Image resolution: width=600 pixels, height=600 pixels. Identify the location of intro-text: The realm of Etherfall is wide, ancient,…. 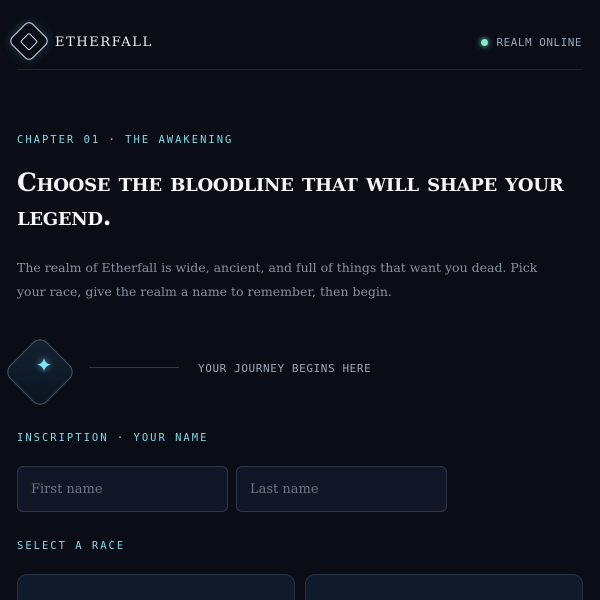
(277, 279).